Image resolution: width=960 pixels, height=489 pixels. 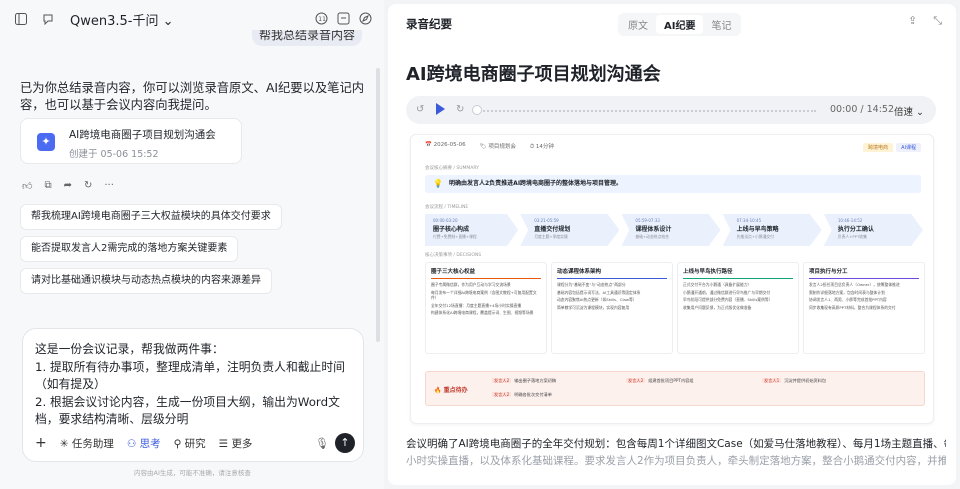 What do you see at coordinates (612, 273) in the screenshot?
I see `decision-column-title: 动态课程体系架构` at bounding box center [612, 273].